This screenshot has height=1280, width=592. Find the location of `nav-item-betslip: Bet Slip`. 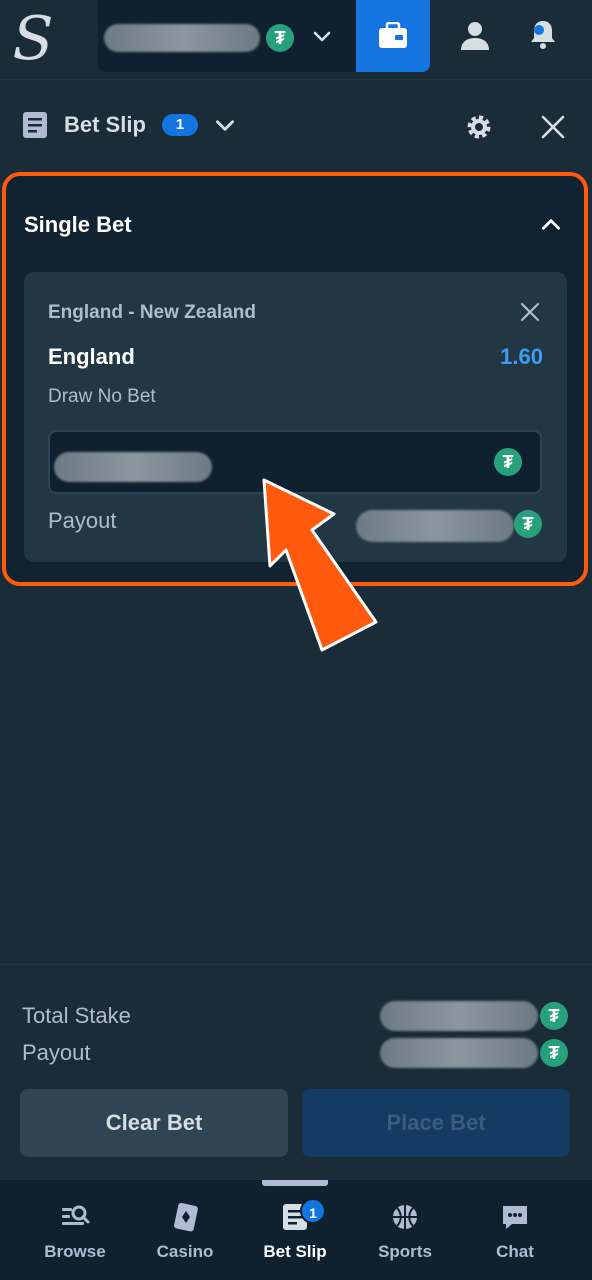

nav-item-betslip: Bet Slip is located at coordinates (295, 1230).